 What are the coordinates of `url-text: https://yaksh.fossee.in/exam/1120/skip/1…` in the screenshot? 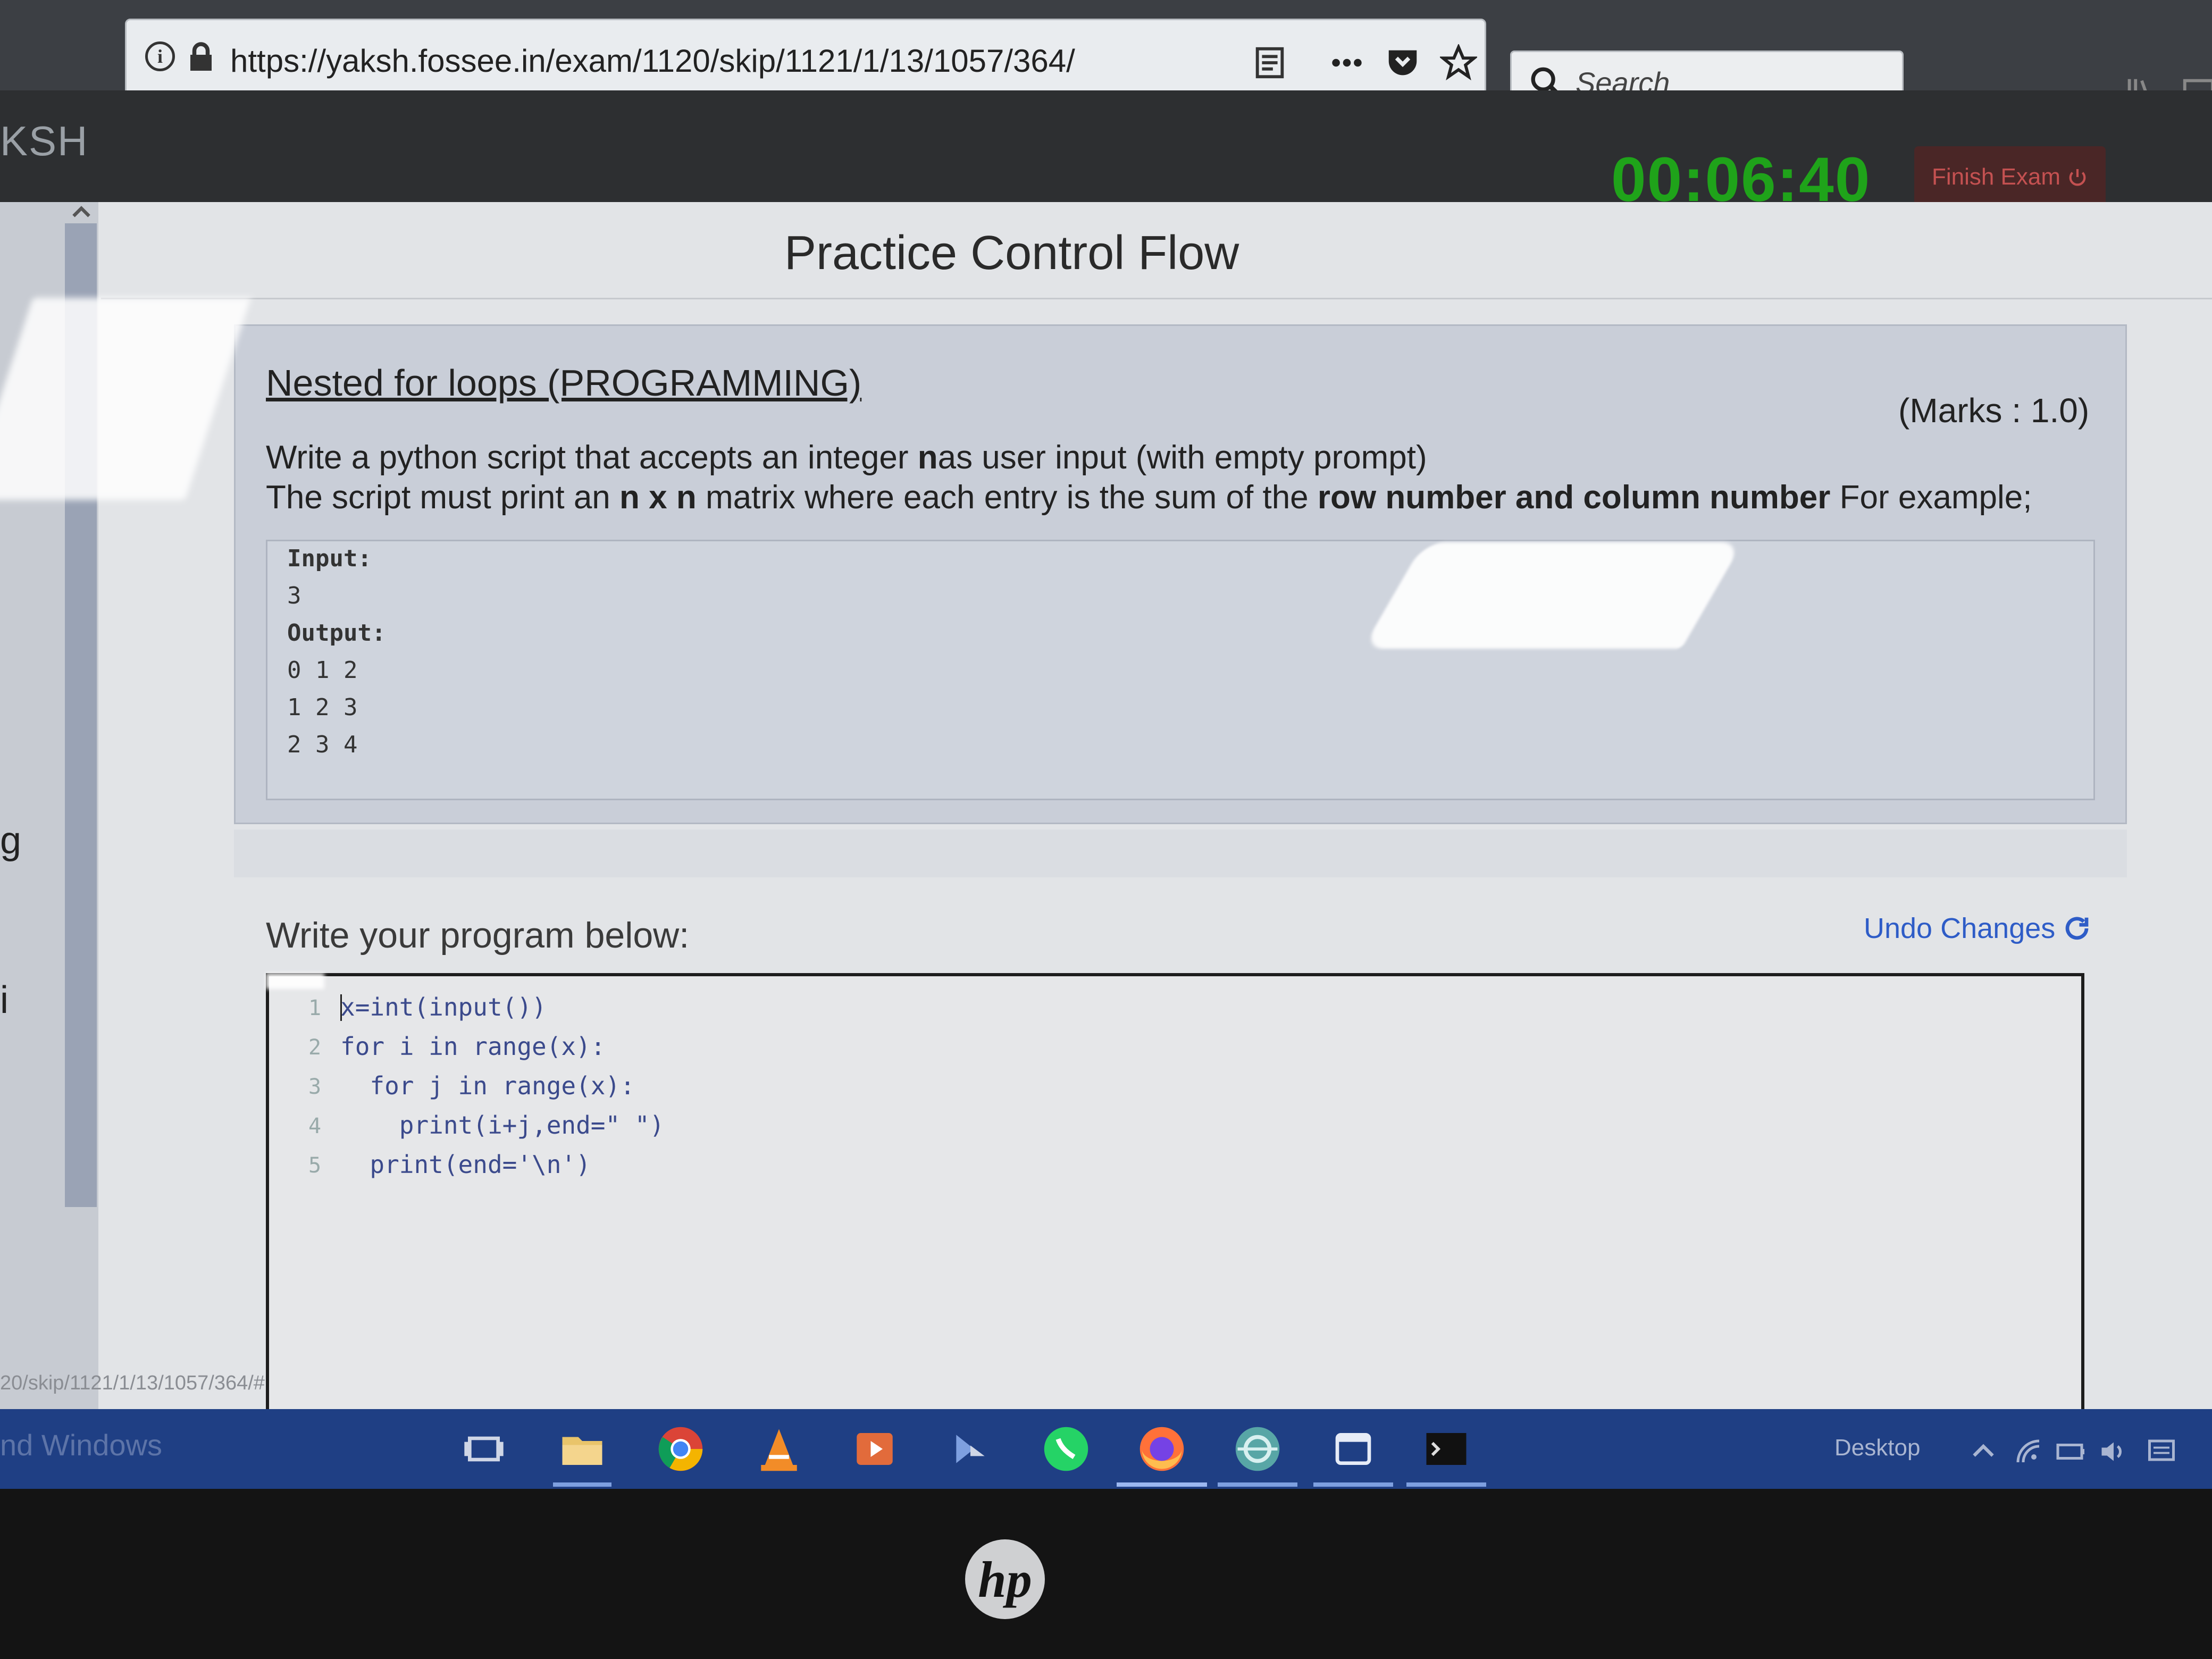 It's located at (652, 61).